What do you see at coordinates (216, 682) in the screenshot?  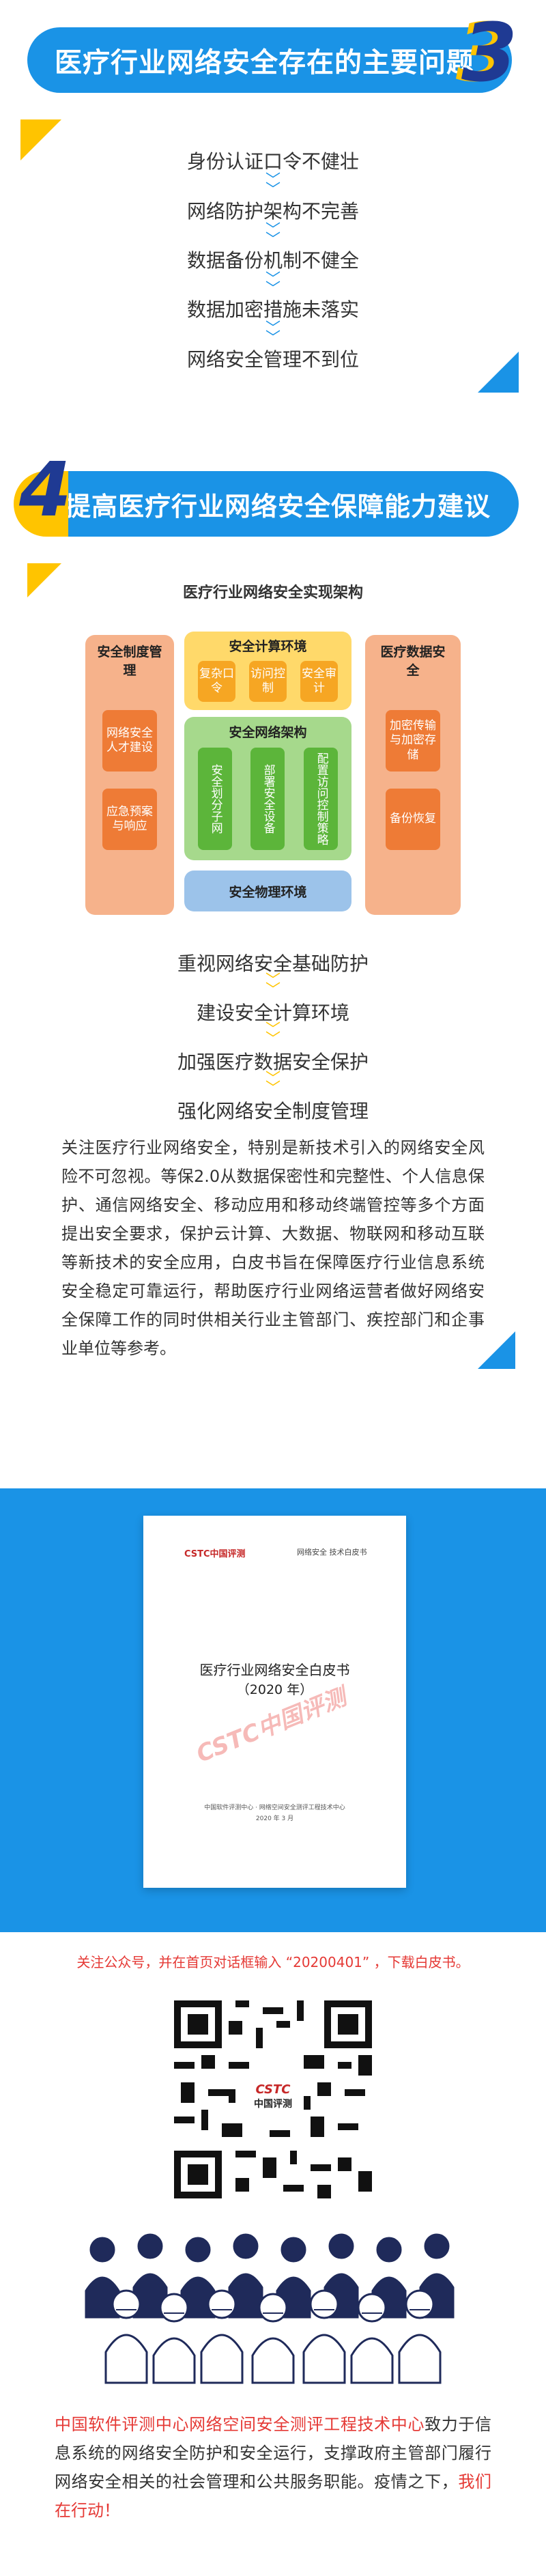 I see `arch-cell: 复杂口令` at bounding box center [216, 682].